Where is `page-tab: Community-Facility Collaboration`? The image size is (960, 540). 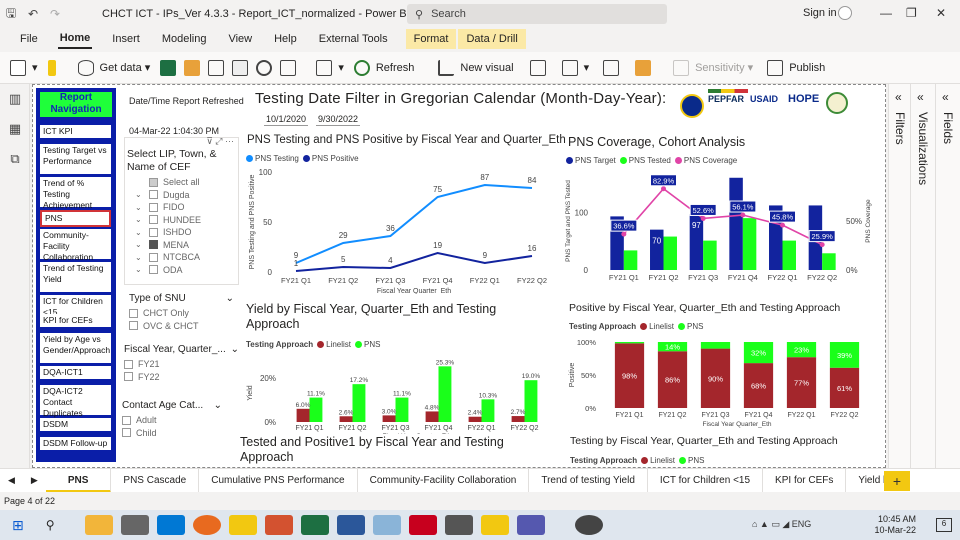 page-tab: Community-Facility Collaboration is located at coordinates (444, 480).